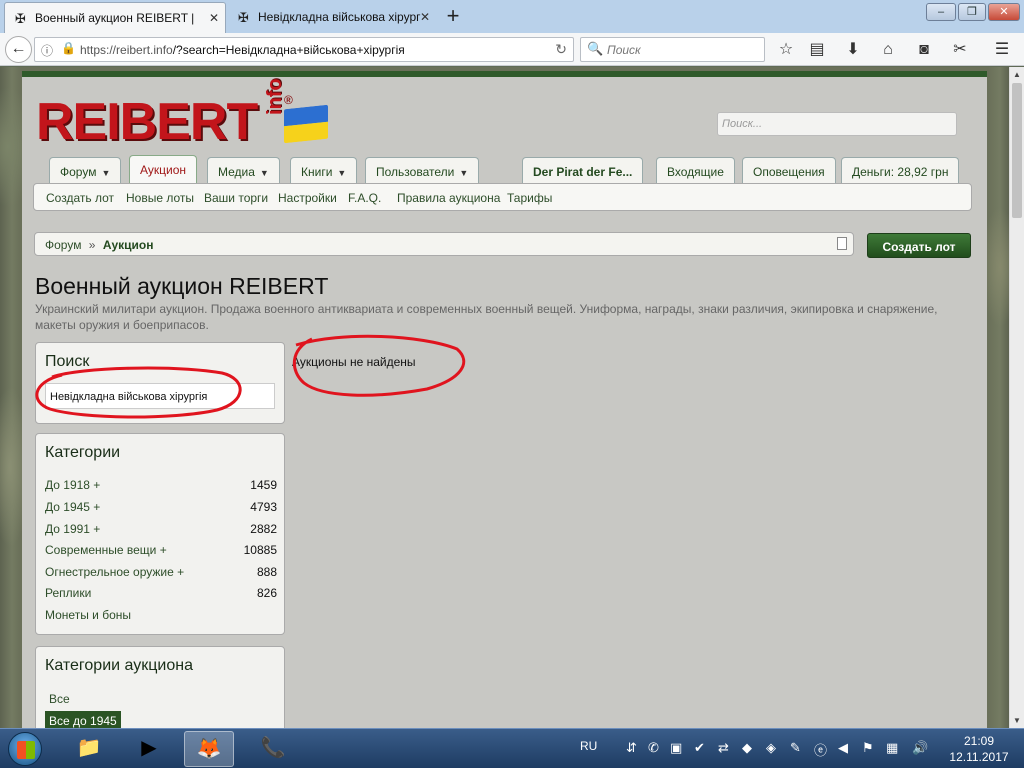 The width and height of the screenshot is (1024, 768). I want to click on tray-arrows-icon: ⇵, so click(631, 748).